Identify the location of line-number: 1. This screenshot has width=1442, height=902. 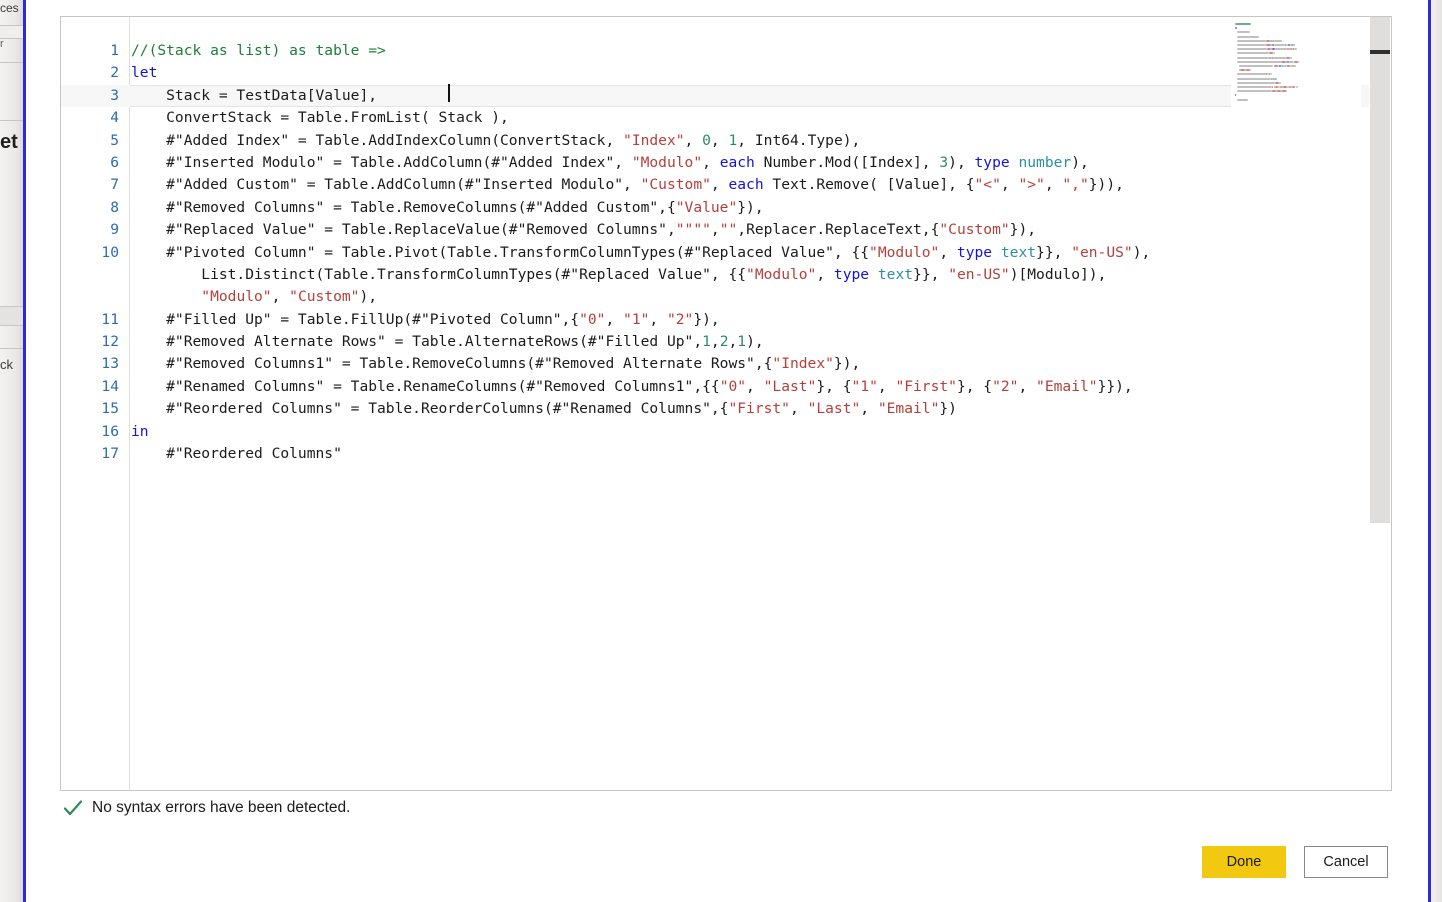
(114, 50).